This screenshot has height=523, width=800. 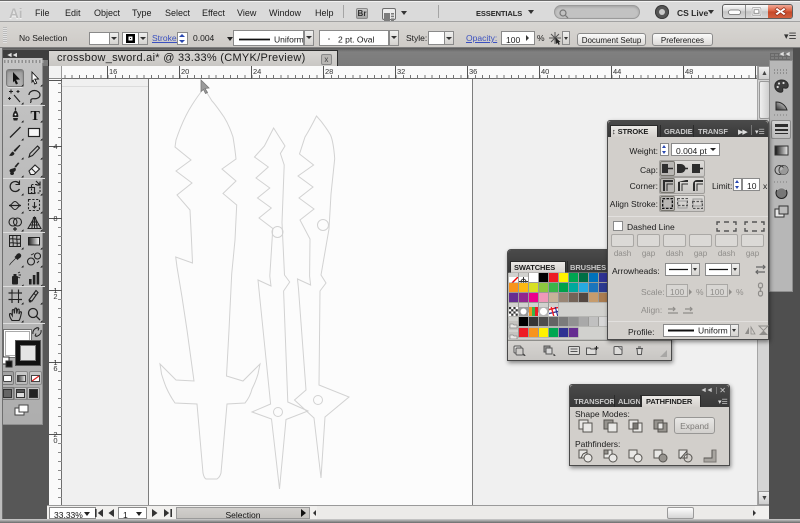 I want to click on svg-text: 2 pt. Oval, so click(x=356, y=40).